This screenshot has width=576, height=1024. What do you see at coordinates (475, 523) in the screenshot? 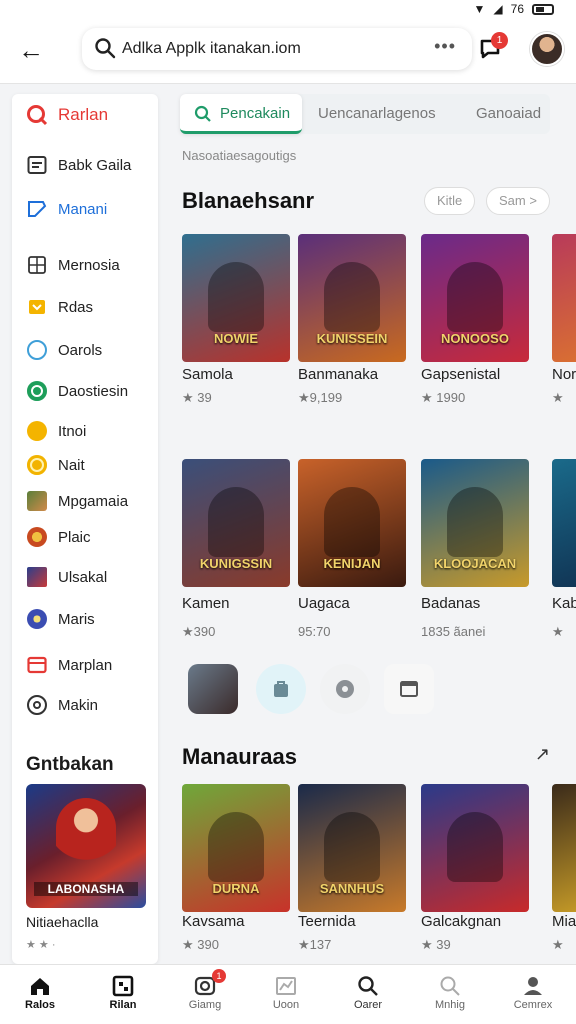
I see `game-card: KLOOJACAN` at bounding box center [475, 523].